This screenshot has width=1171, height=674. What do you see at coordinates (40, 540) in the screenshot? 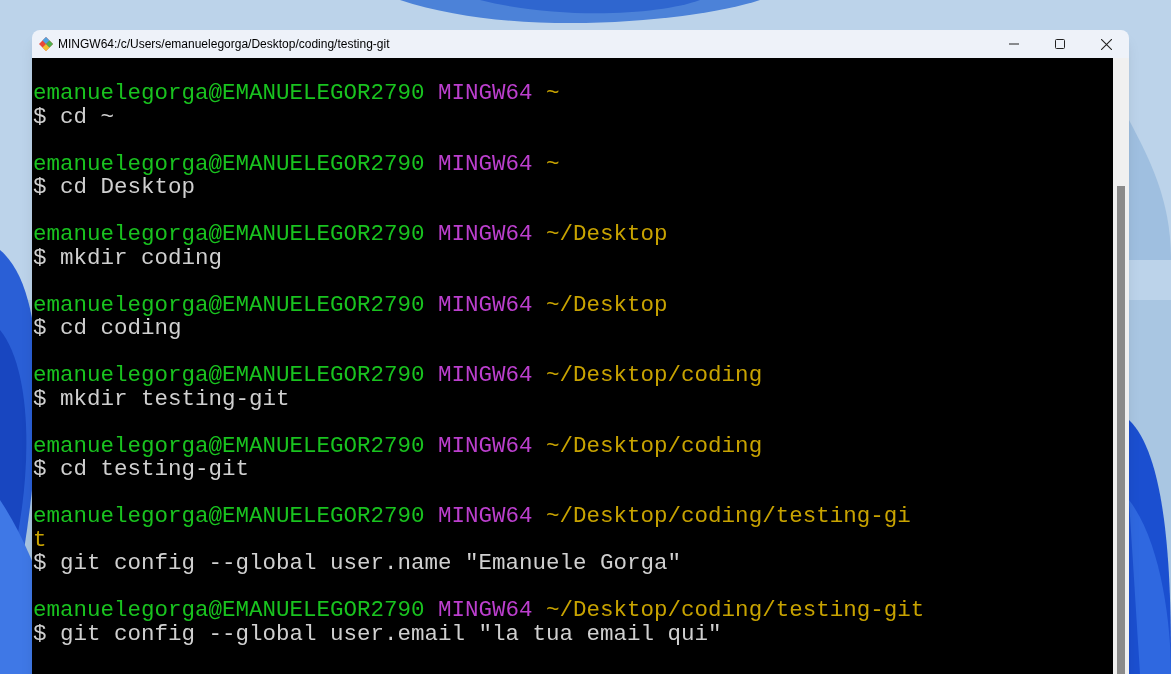
I see `prompt-path: t` at bounding box center [40, 540].